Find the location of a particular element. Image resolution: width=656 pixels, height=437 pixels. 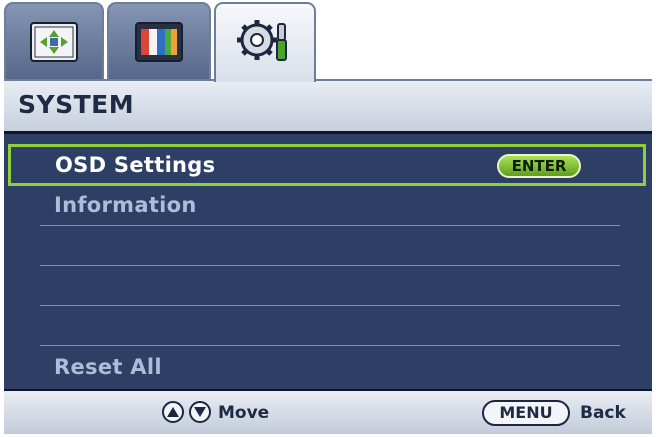

menu-key-button: MENU is located at coordinates (526, 413).